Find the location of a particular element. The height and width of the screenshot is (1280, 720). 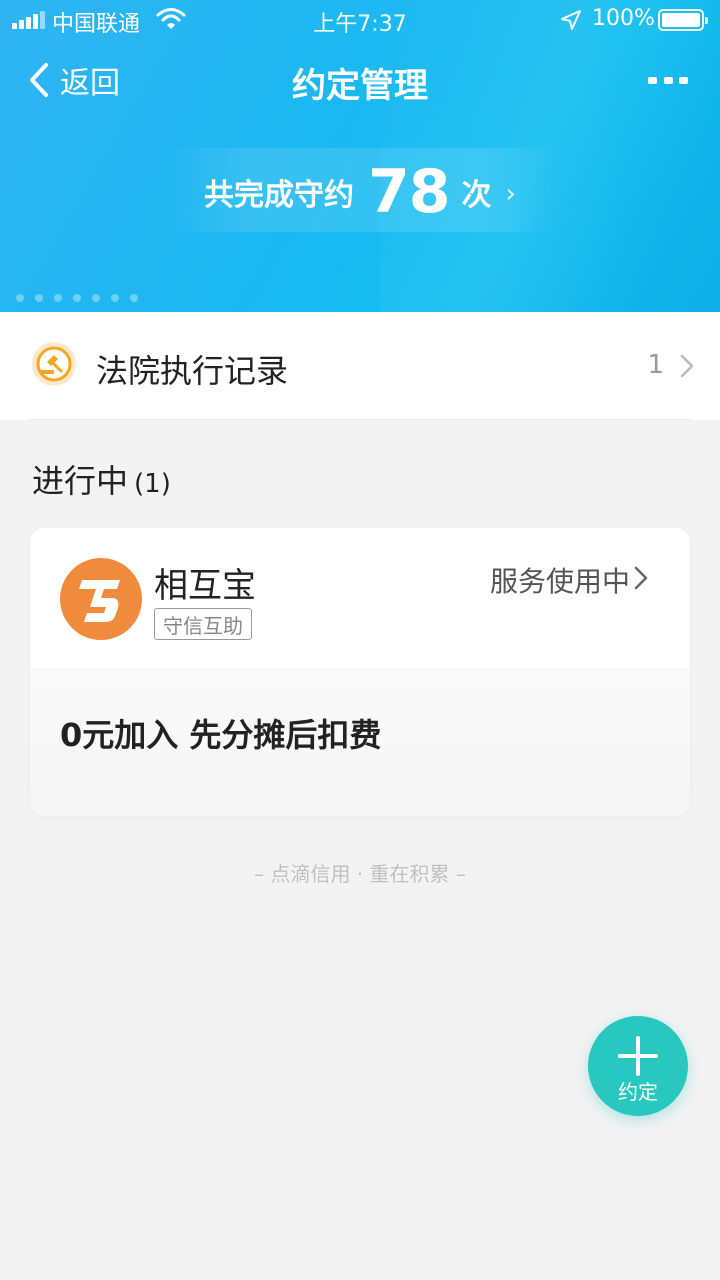

footer-note: – 点滴信用 · 重在积累 – is located at coordinates (360, 874).